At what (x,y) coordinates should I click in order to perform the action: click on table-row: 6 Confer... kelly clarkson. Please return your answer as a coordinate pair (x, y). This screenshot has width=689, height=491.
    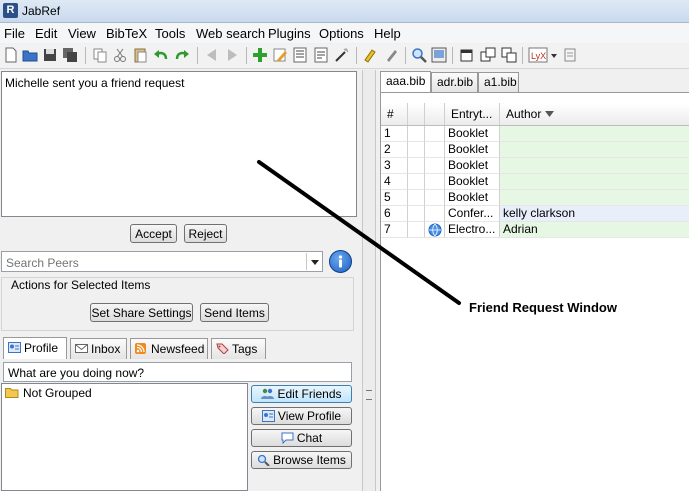
    Looking at the image, I should click on (535, 214).